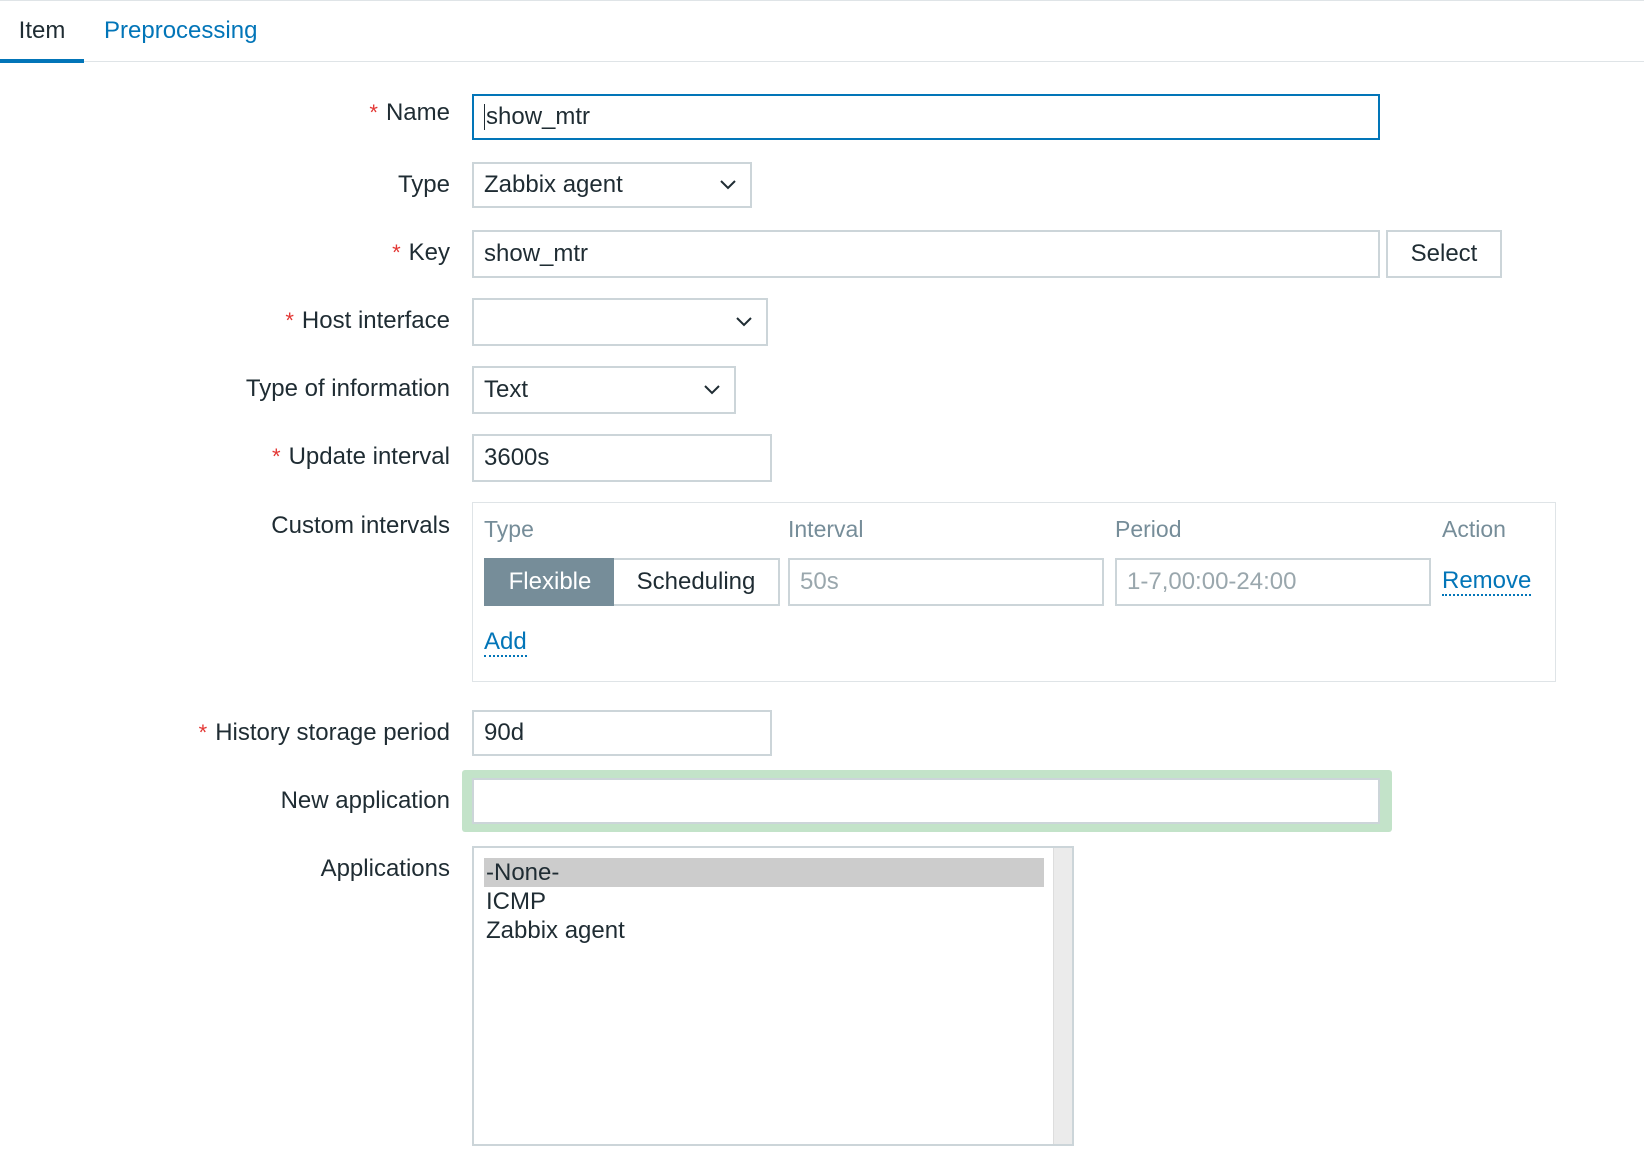  Describe the element at coordinates (946, 582) in the screenshot. I see `ci-interval-input: 50s` at that location.